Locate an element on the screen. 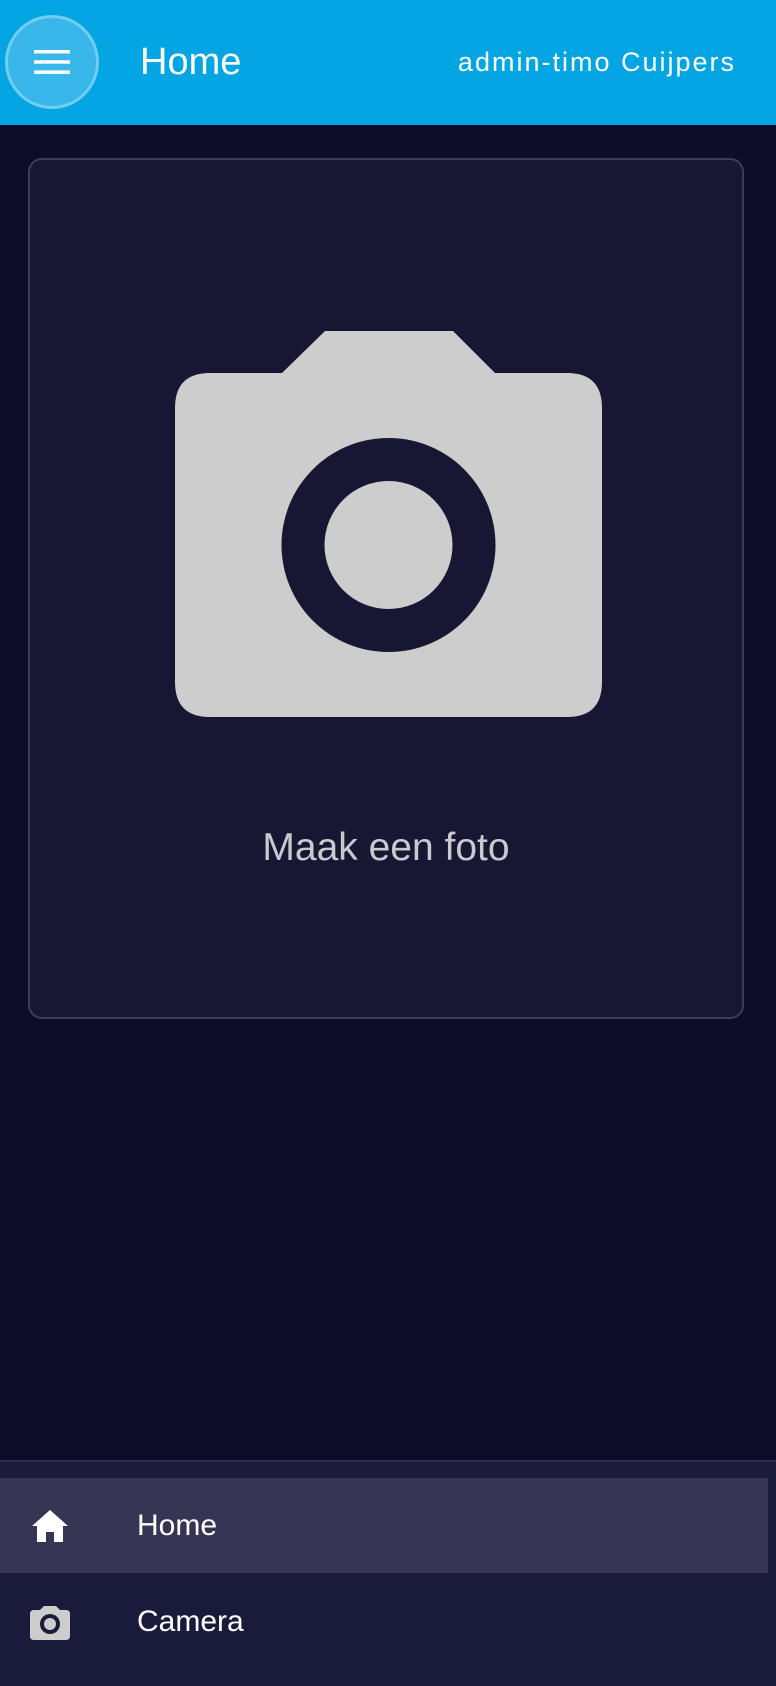  user-name: admin-timo Cuijpers is located at coordinates (596, 62).